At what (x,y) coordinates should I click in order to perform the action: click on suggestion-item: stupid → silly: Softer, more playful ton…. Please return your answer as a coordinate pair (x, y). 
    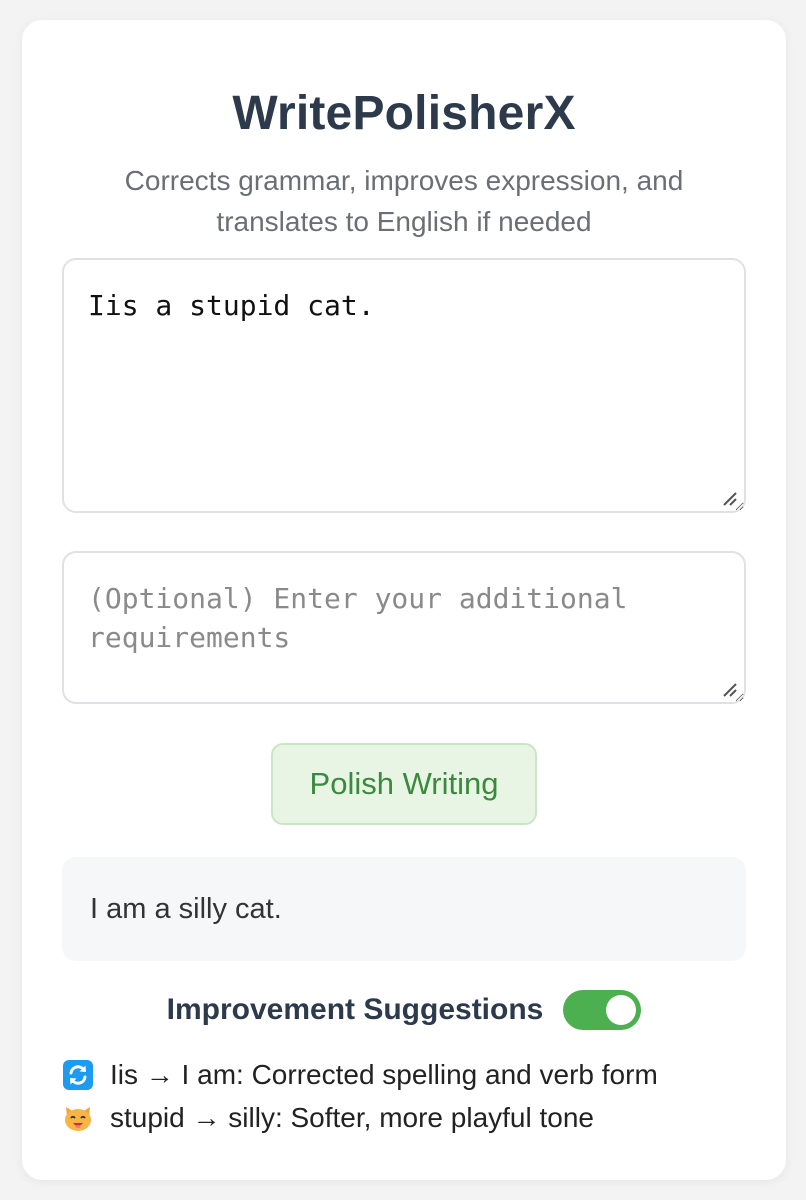
    Looking at the image, I should click on (407, 1117).